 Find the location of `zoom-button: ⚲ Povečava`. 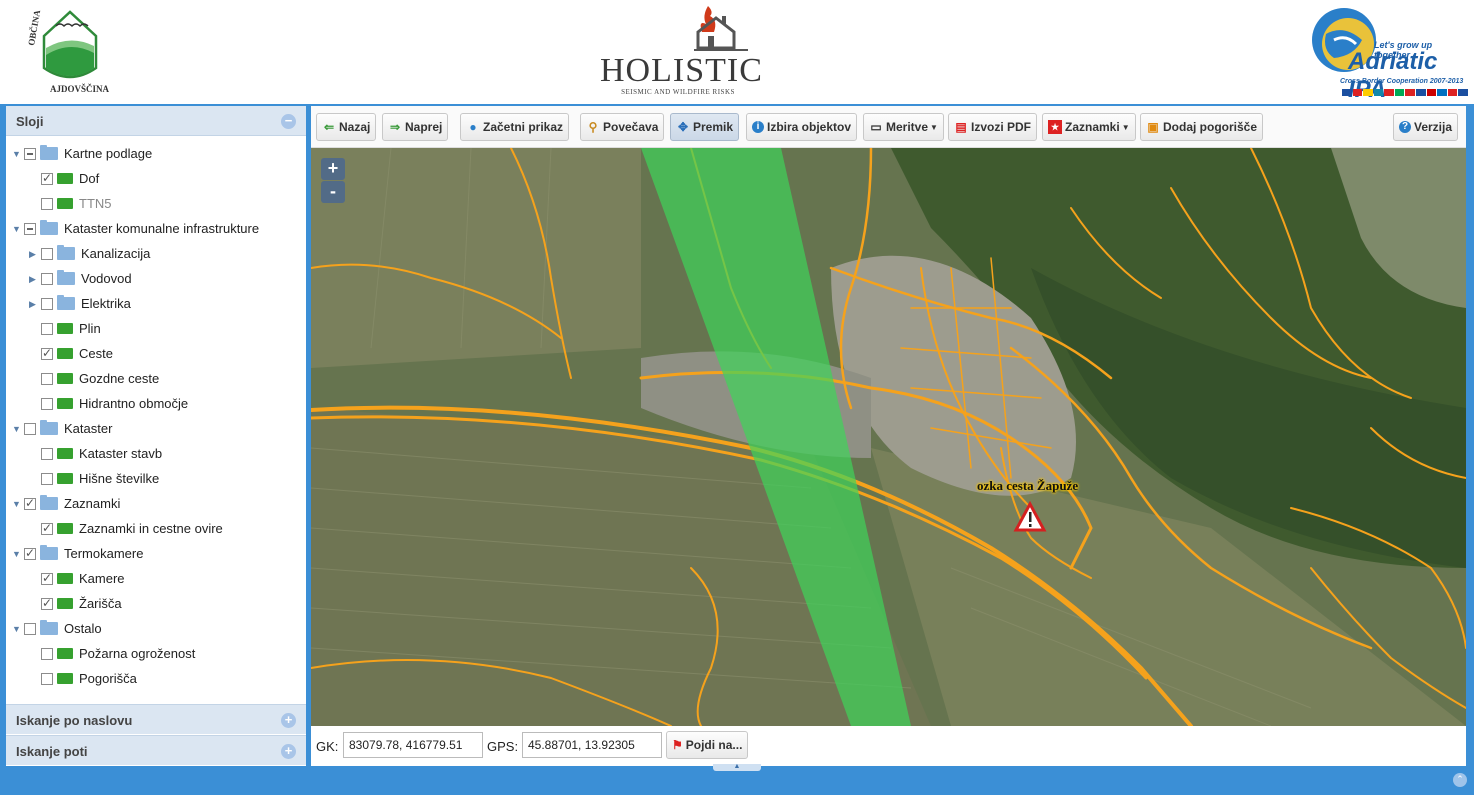

zoom-button: ⚲ Povečava is located at coordinates (622, 127).